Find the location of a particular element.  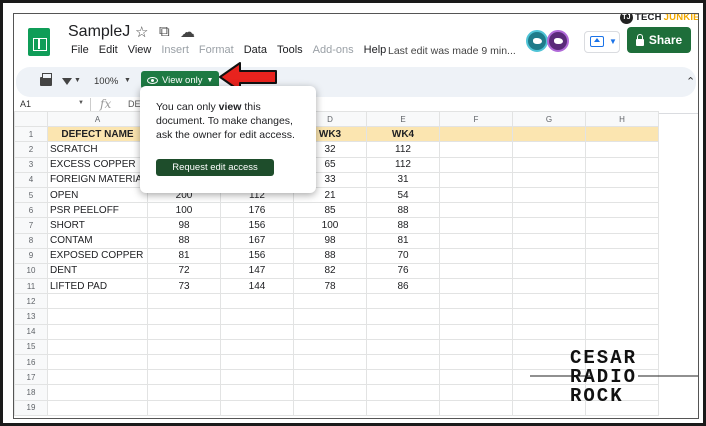

cell-a13 is located at coordinates (97, 316).